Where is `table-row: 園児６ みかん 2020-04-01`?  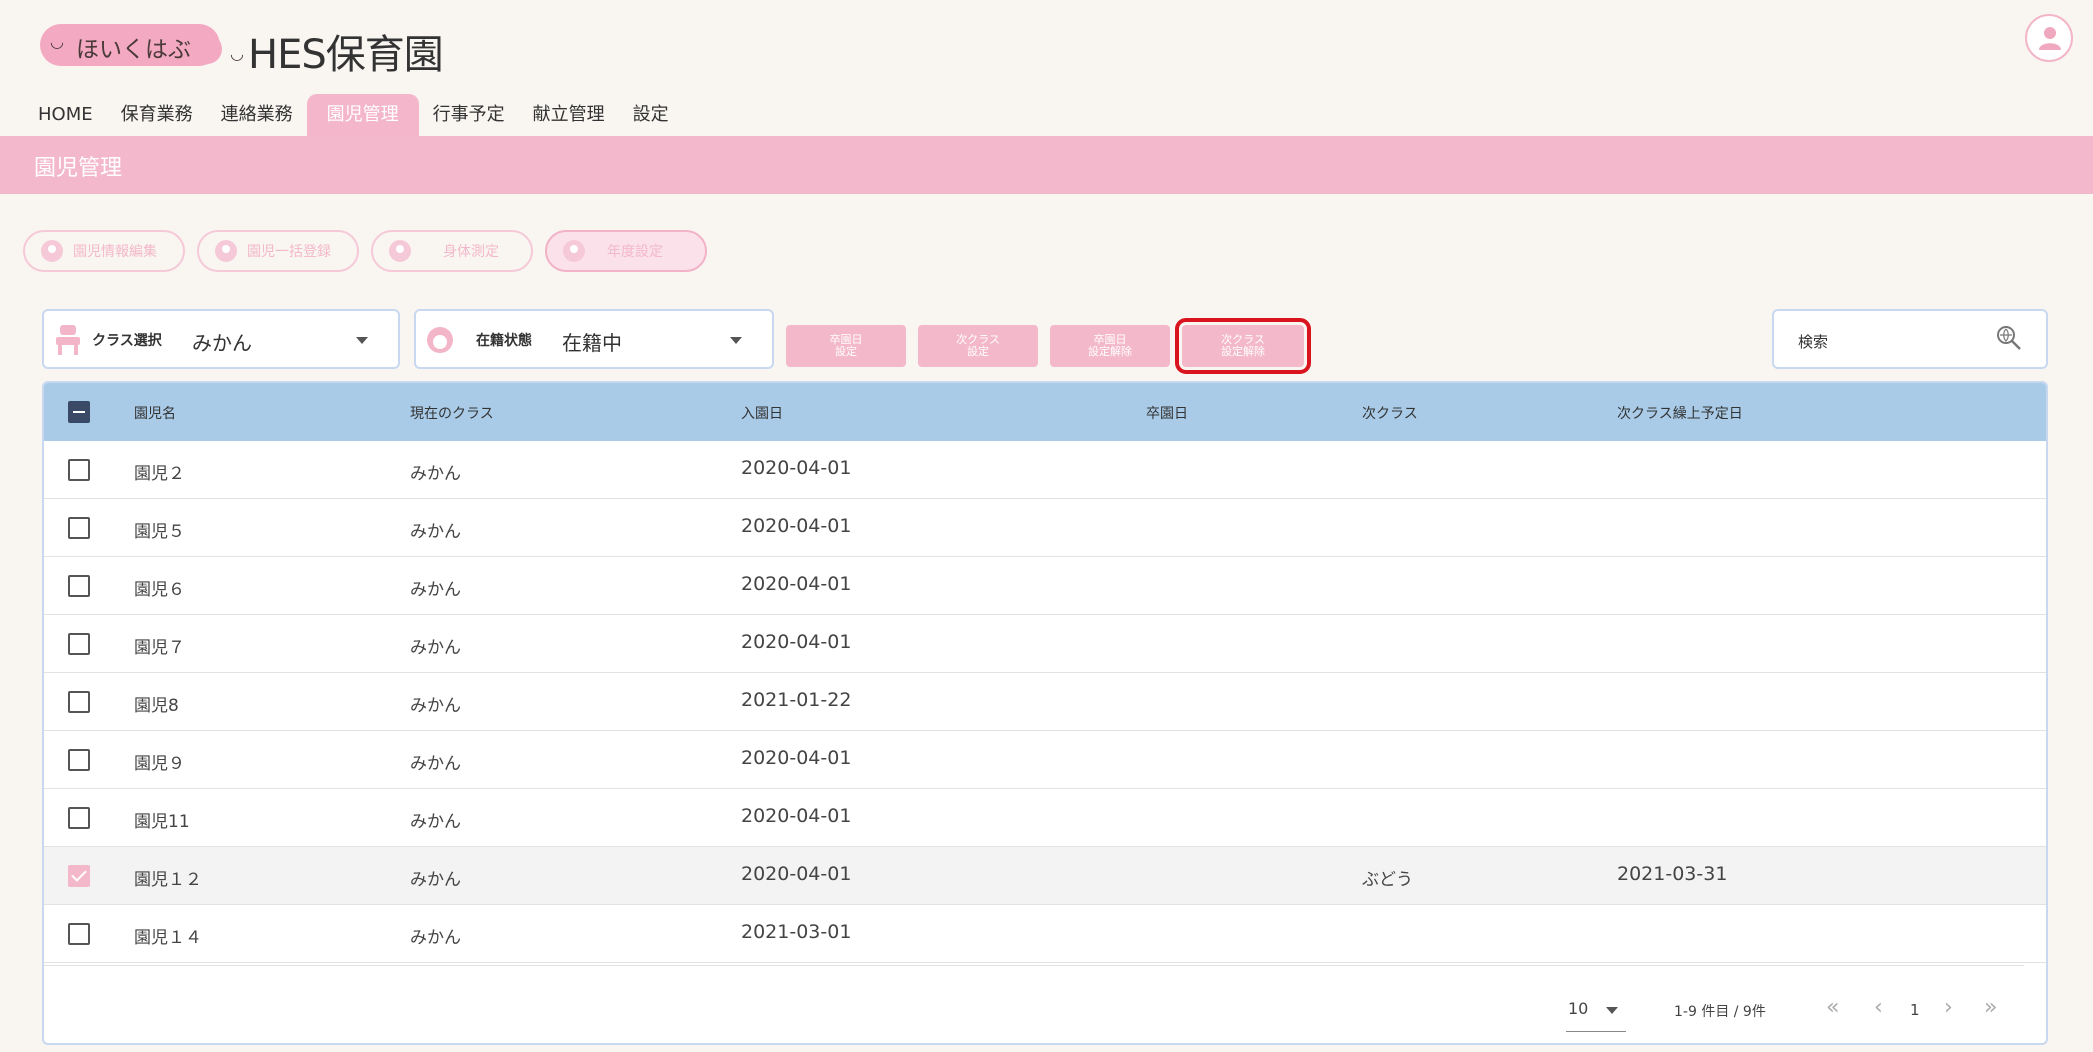 table-row: 園児６ みかん 2020-04-01 is located at coordinates (1045, 586).